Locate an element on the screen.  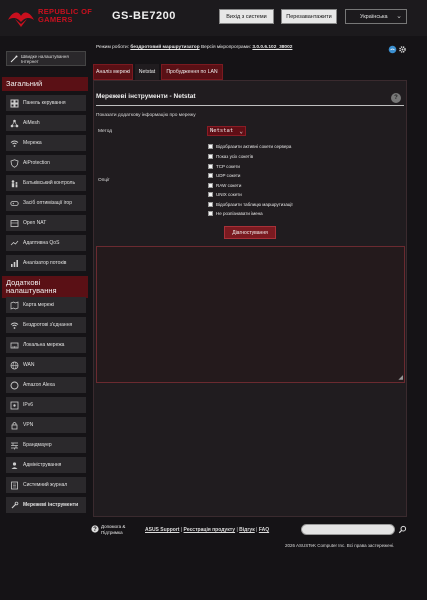
logout-button: Вихід з системи is located at coordinates (246, 16).